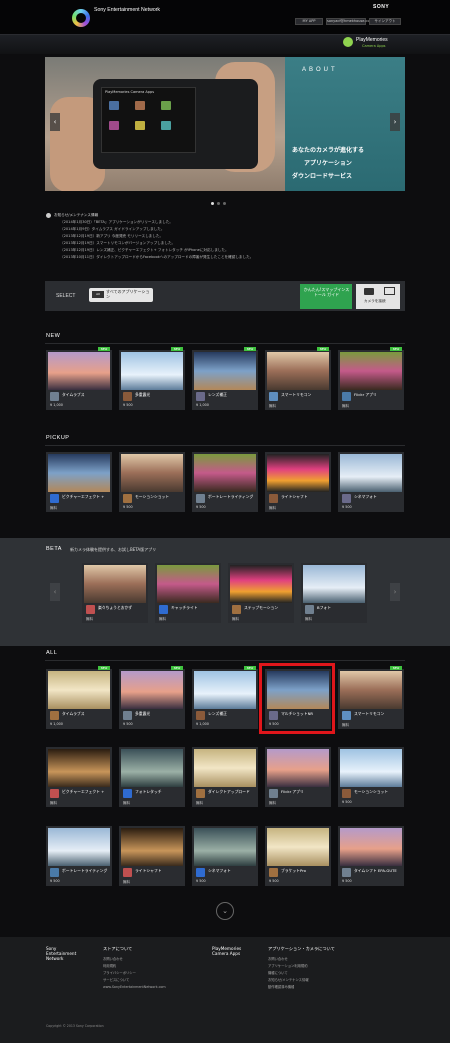 This screenshot has height=1043, width=450. Describe the element at coordinates (152, 482) in the screenshot. I see `pickup-app-card: モーションショット ¥ 500` at that location.